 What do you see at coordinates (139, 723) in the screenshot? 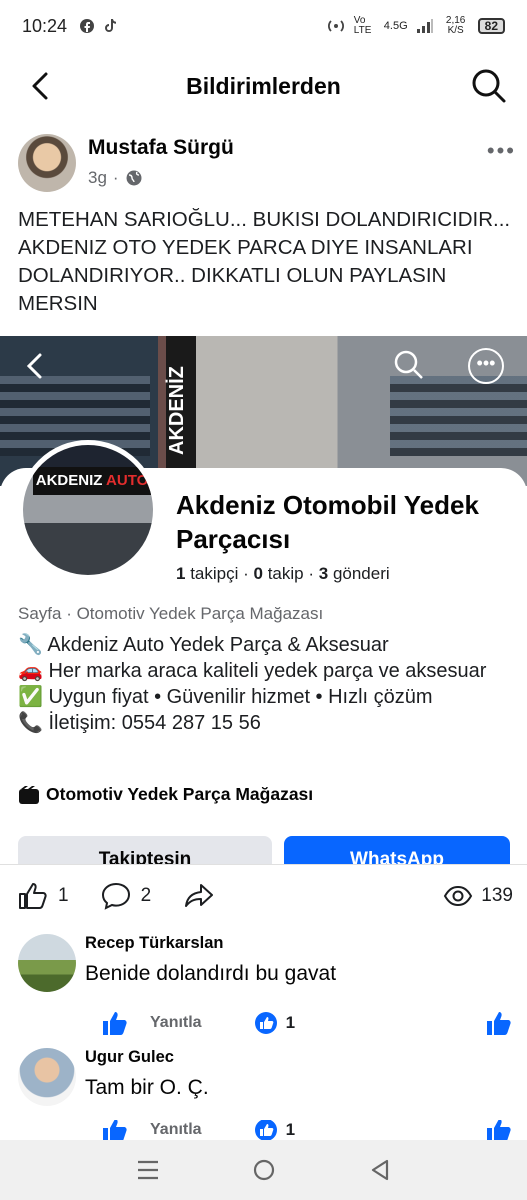
I see `bio-line: 📞 İletişim: 0554 287 15 56` at bounding box center [139, 723].